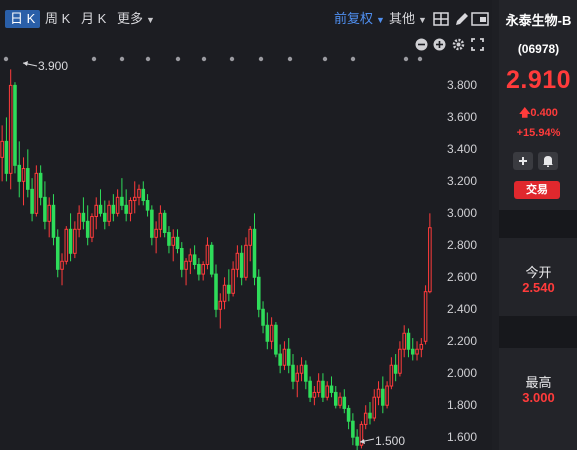 The width and height of the screenshot is (577, 450). I want to click on y-tick-label: 2.000, so click(462, 373).